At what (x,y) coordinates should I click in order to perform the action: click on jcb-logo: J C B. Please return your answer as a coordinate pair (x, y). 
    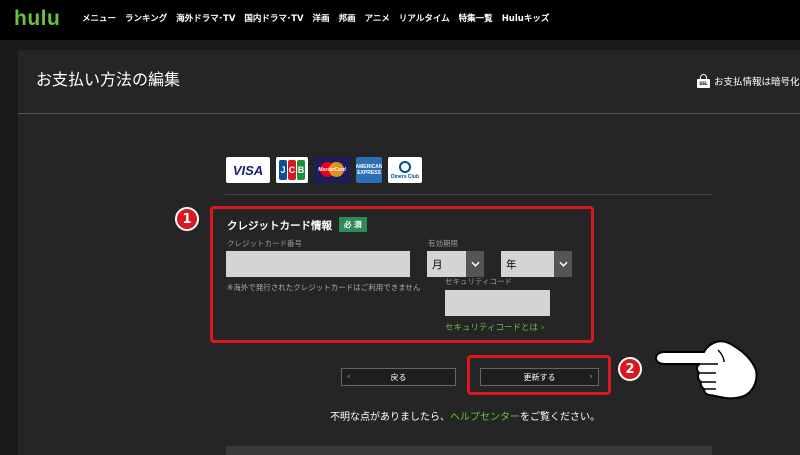
    Looking at the image, I should click on (292, 170).